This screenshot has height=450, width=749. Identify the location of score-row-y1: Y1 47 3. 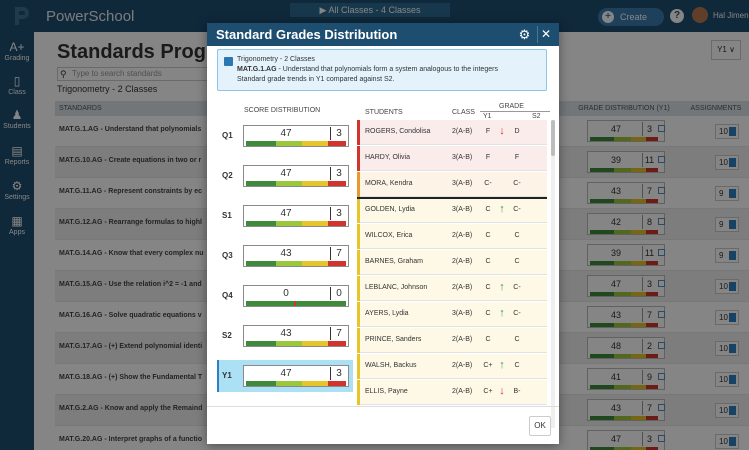
(285, 376).